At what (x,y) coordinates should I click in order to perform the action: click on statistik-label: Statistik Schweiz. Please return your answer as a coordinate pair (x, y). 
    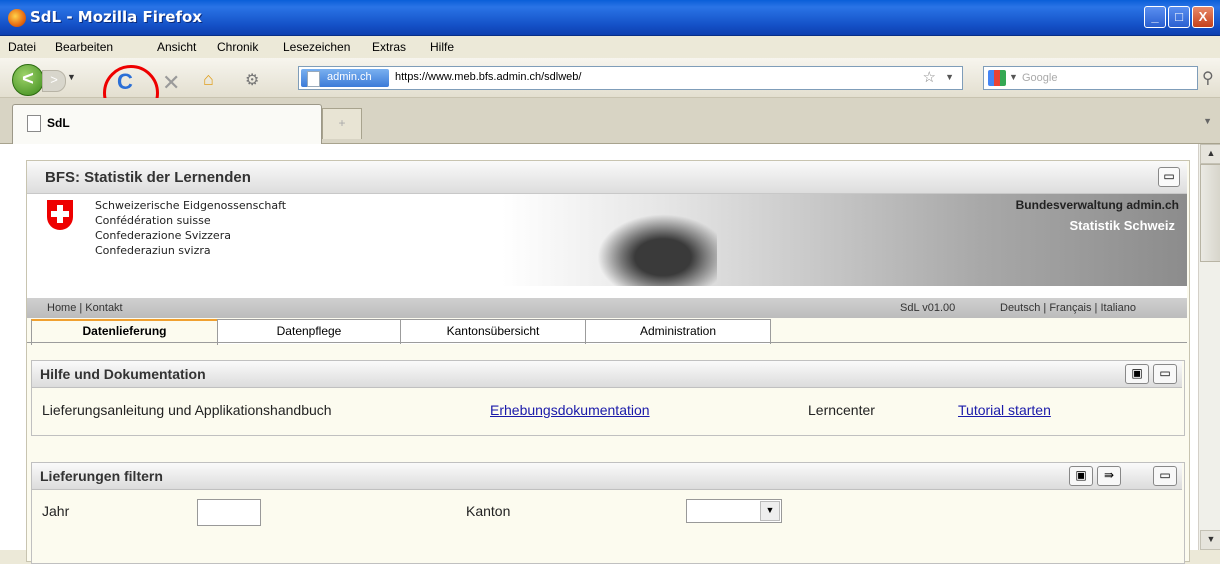
    Looking at the image, I should click on (1122, 225).